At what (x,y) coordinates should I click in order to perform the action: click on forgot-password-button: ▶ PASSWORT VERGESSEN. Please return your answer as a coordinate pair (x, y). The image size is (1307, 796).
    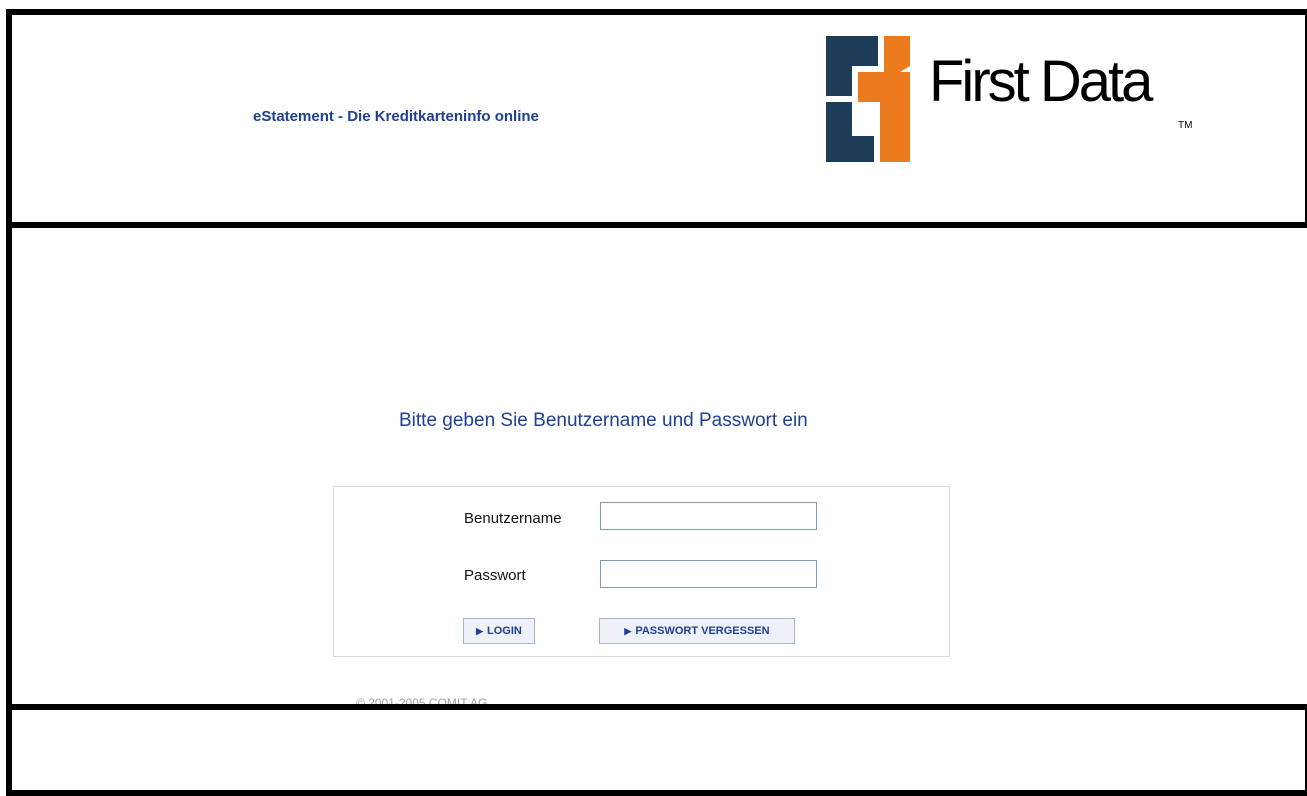
    Looking at the image, I should click on (697, 631).